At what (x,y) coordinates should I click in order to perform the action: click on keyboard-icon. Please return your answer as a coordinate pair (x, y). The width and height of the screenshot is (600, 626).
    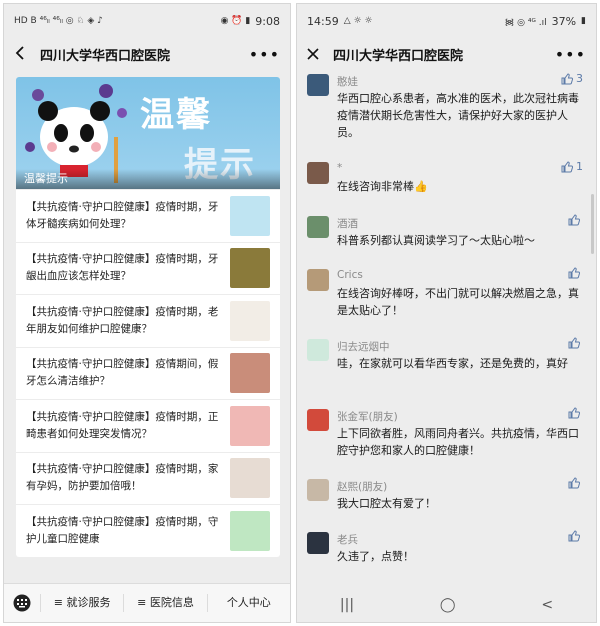
    Looking at the image, I should click on (22, 603).